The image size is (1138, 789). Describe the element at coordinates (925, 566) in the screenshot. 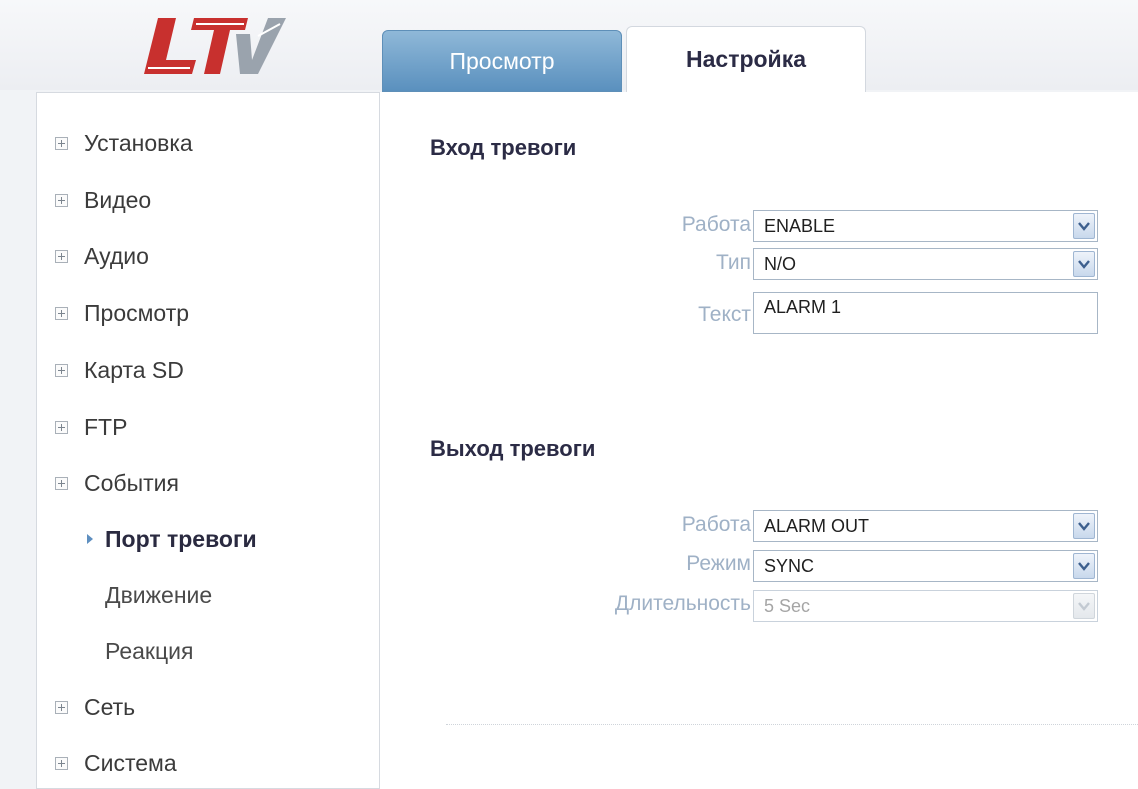

I see `alarm-output-mode-select: SYNC` at that location.